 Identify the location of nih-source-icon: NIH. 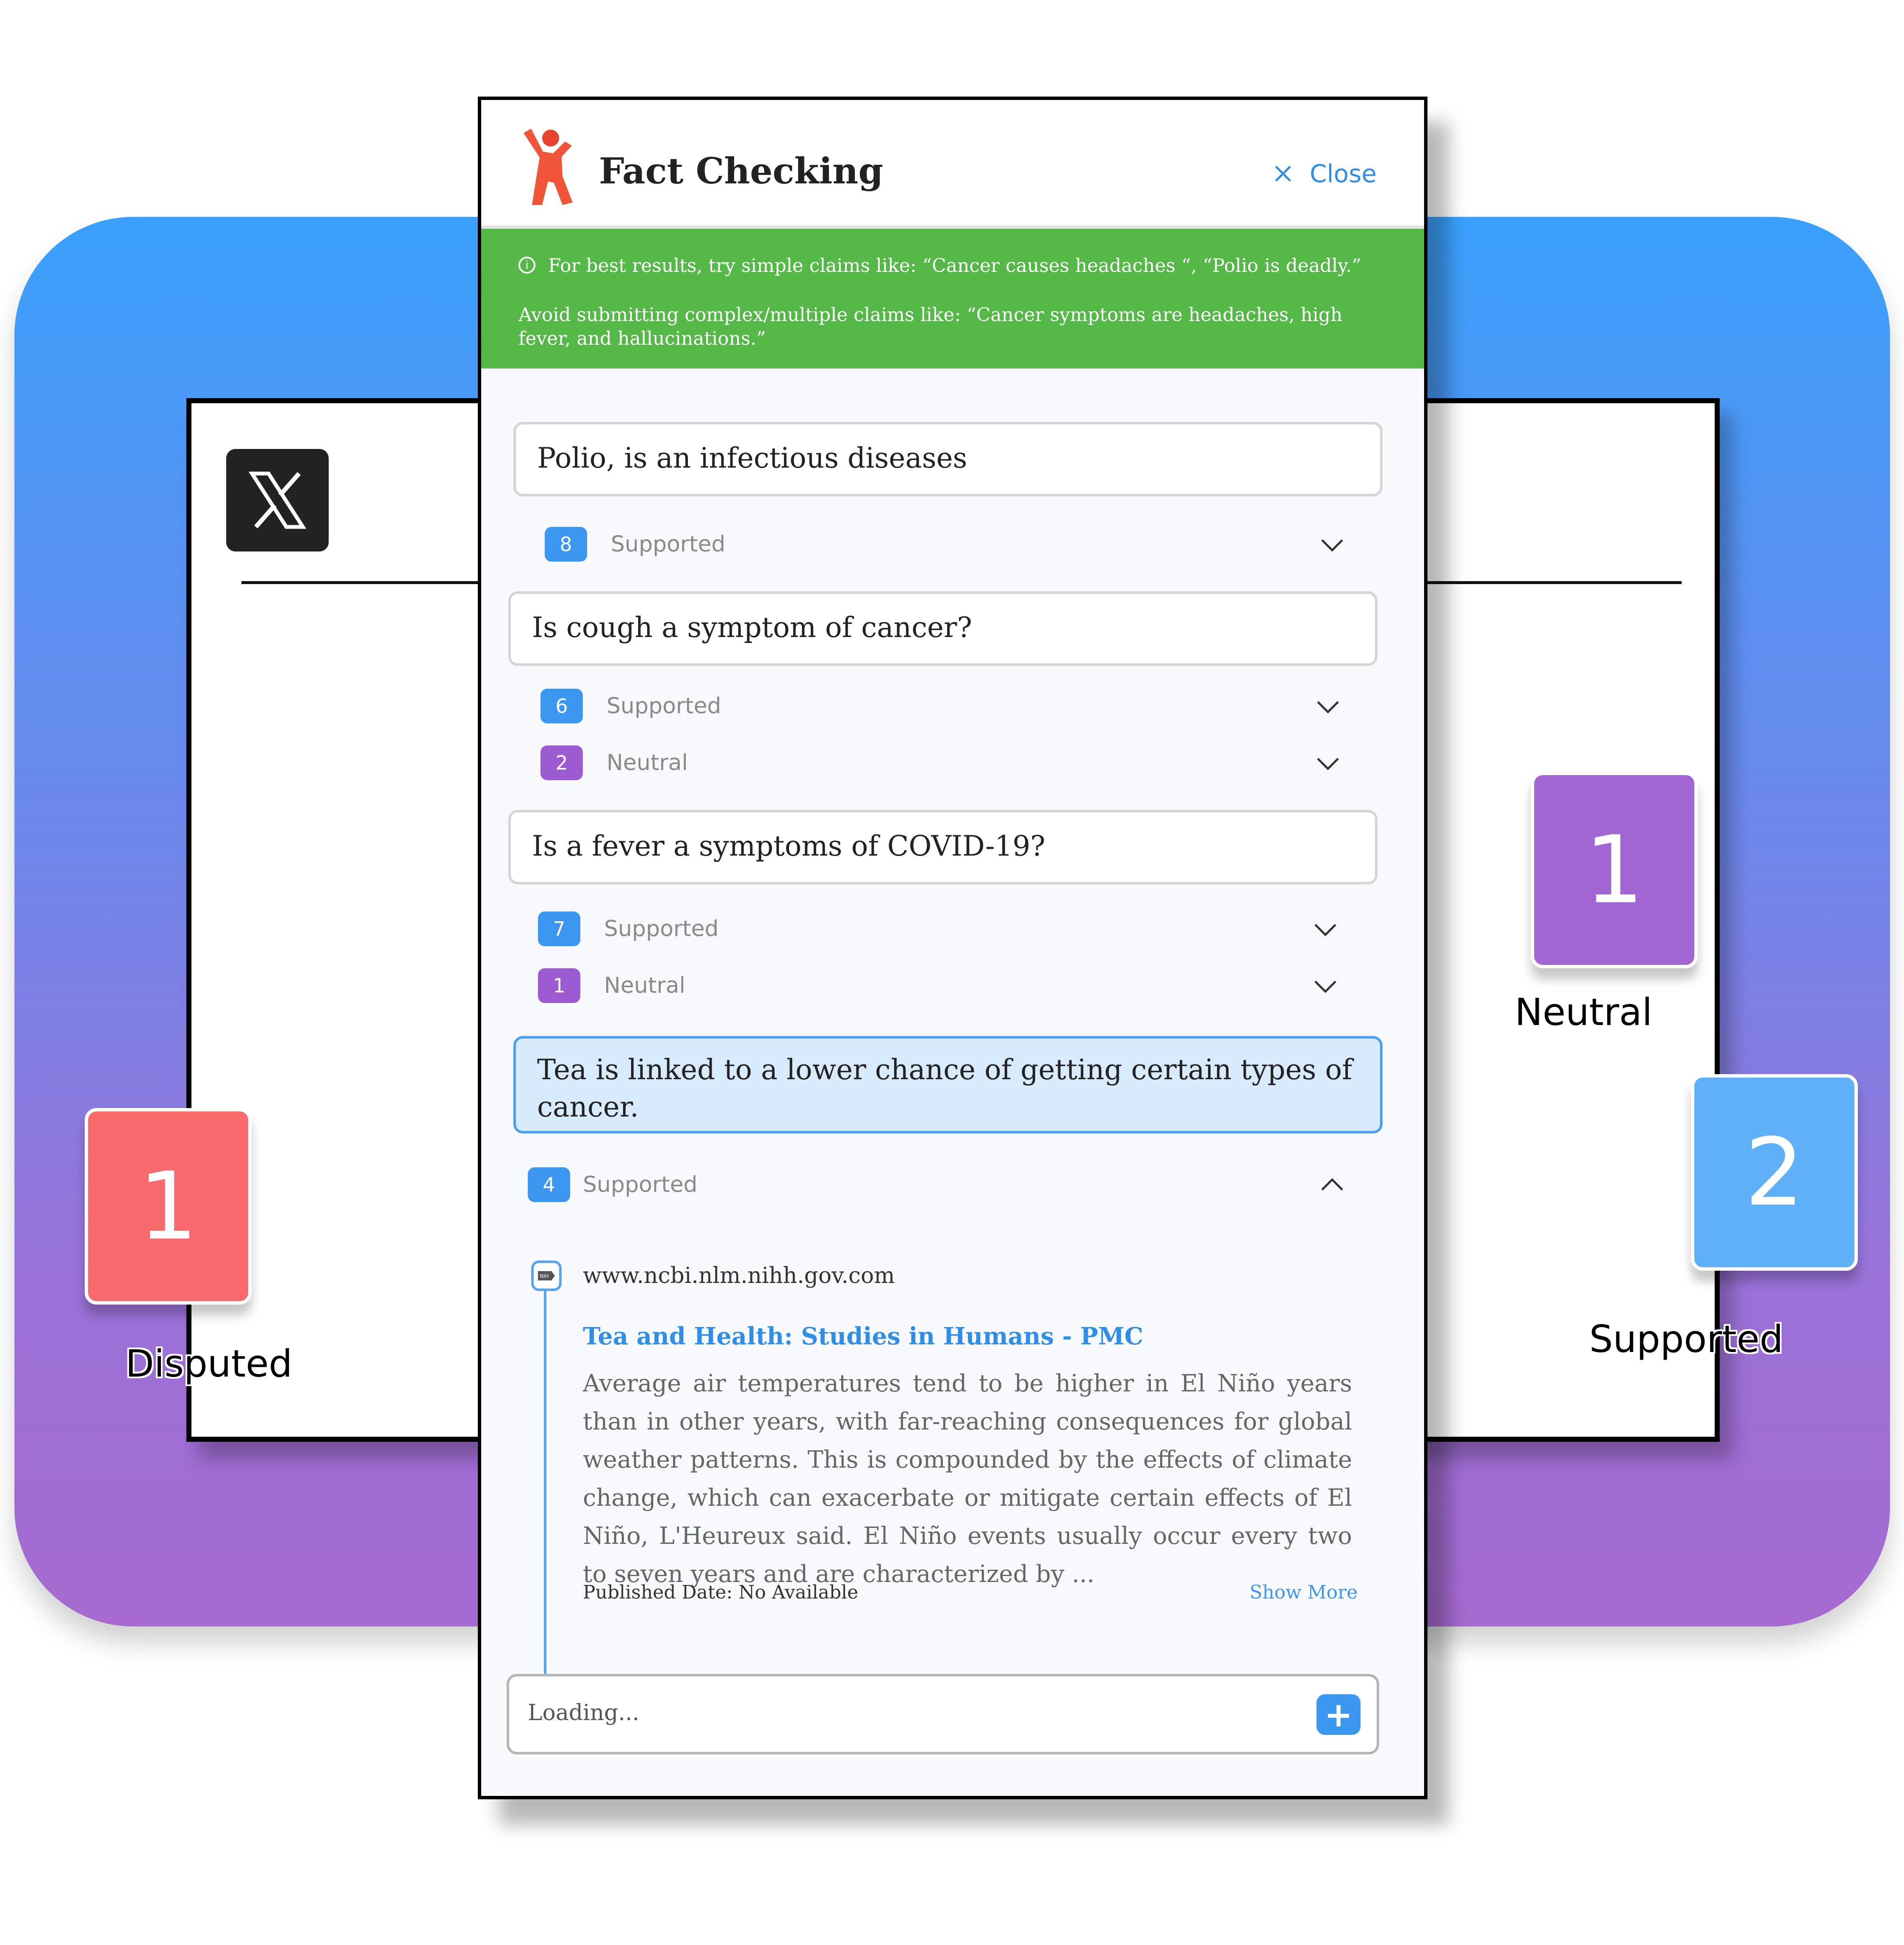
(546, 1276).